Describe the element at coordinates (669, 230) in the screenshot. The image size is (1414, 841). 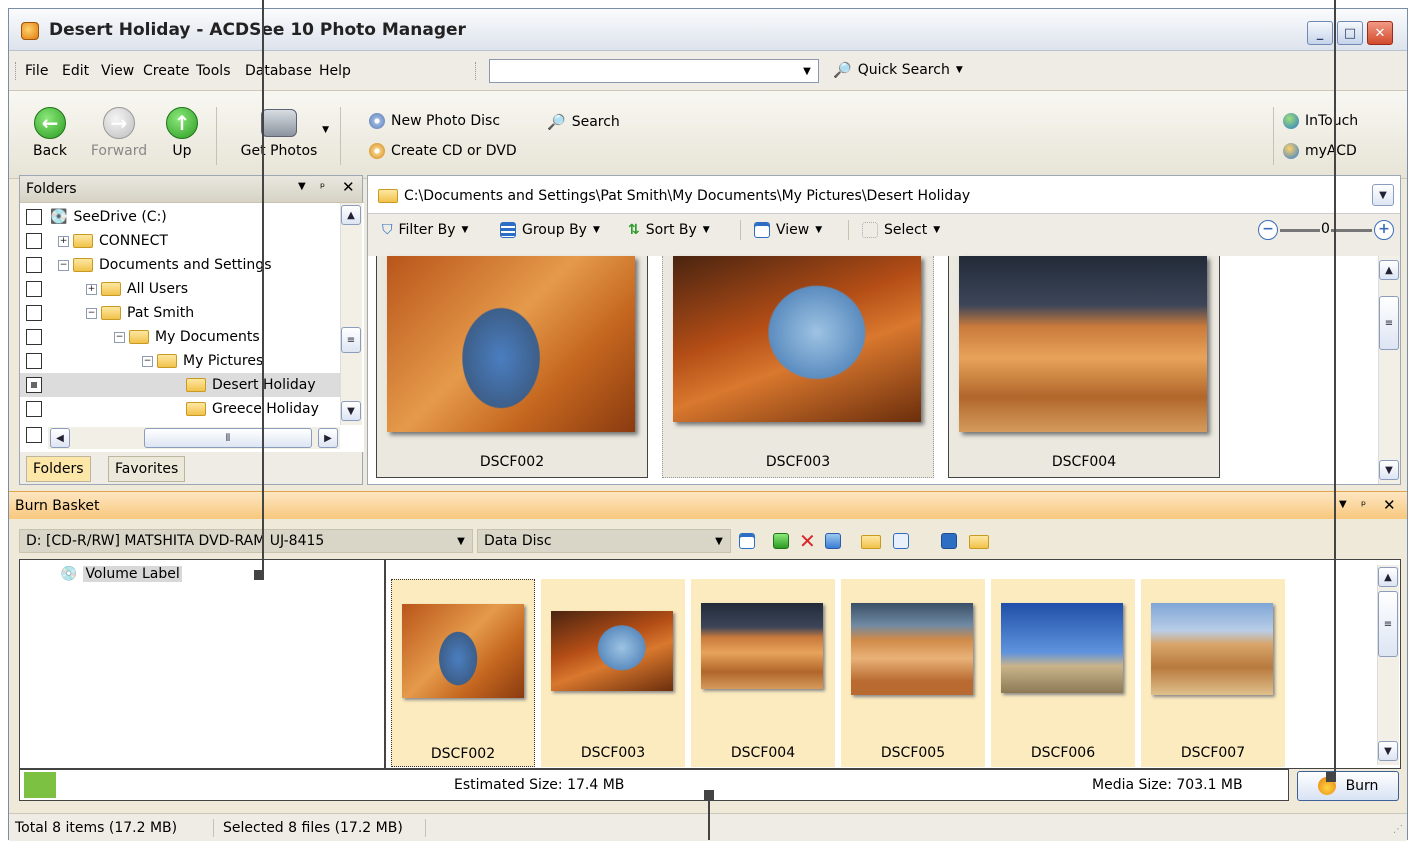
I see `sort-by-button: ⇅ Sort By ▼` at that location.